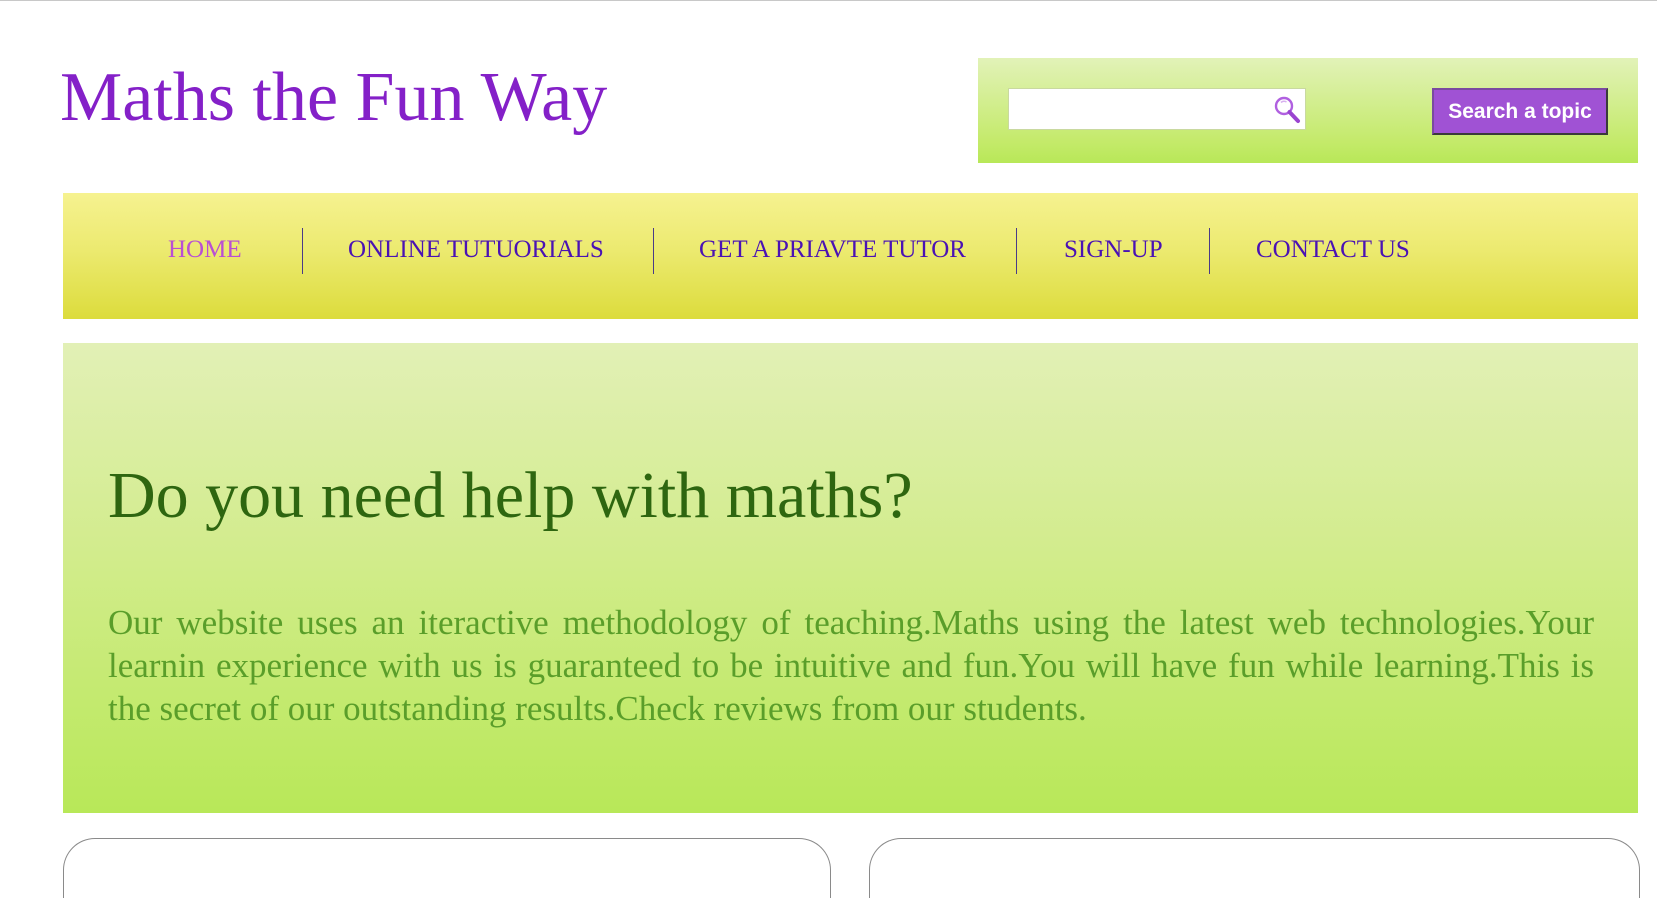 The width and height of the screenshot is (1657, 898). Describe the element at coordinates (1136, 109) in the screenshot. I see `search-input` at that location.